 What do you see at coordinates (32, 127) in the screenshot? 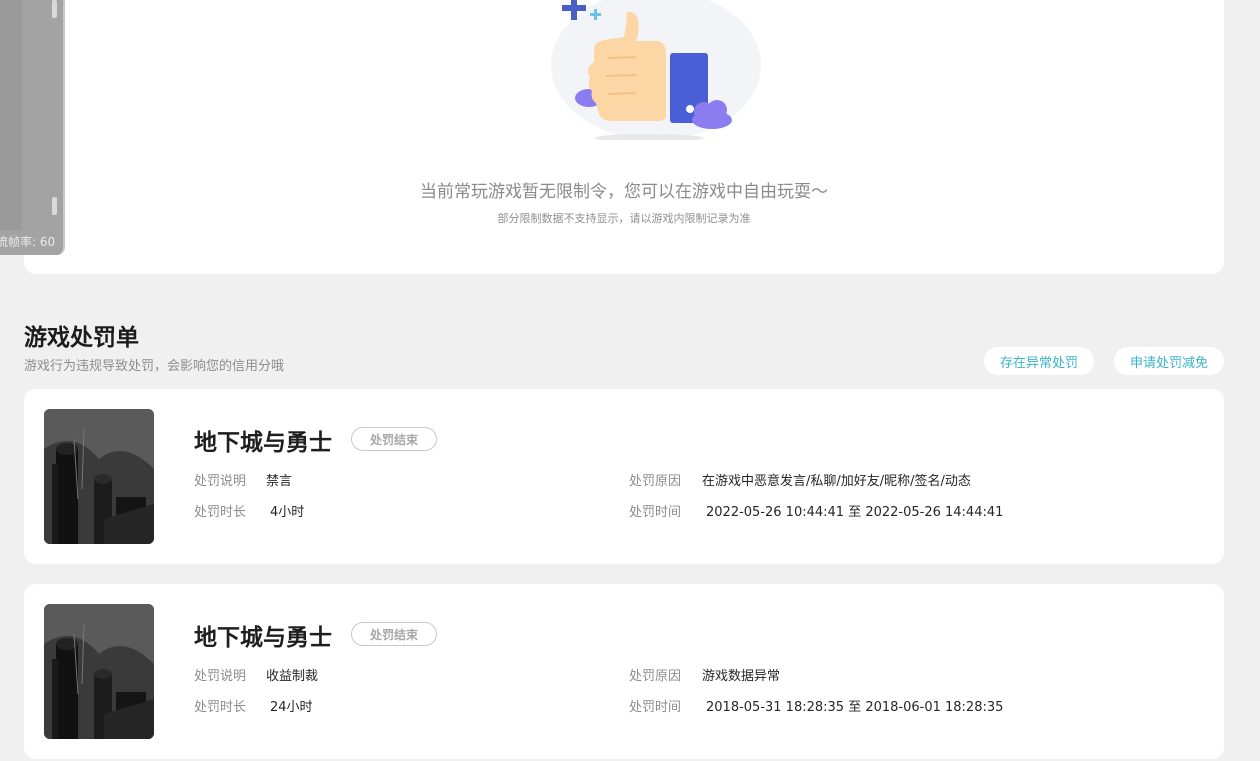
I see `fps-debug-overlay: 流帧率: 60` at bounding box center [32, 127].